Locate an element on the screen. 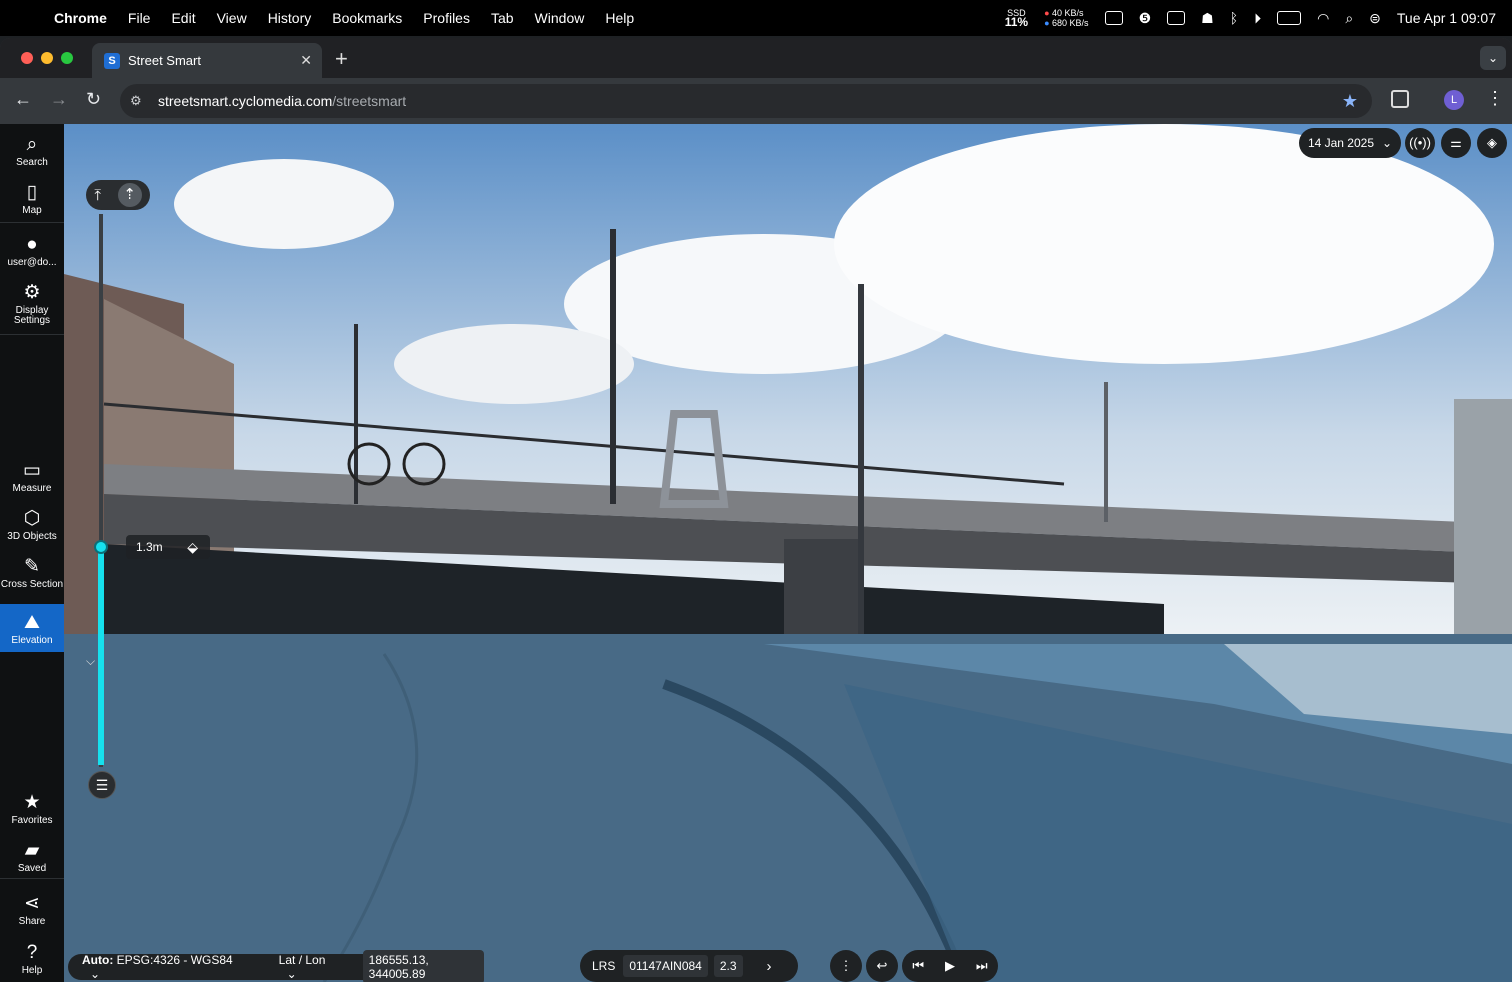  control-center-icon: ⊜ is located at coordinates (1375, 18).